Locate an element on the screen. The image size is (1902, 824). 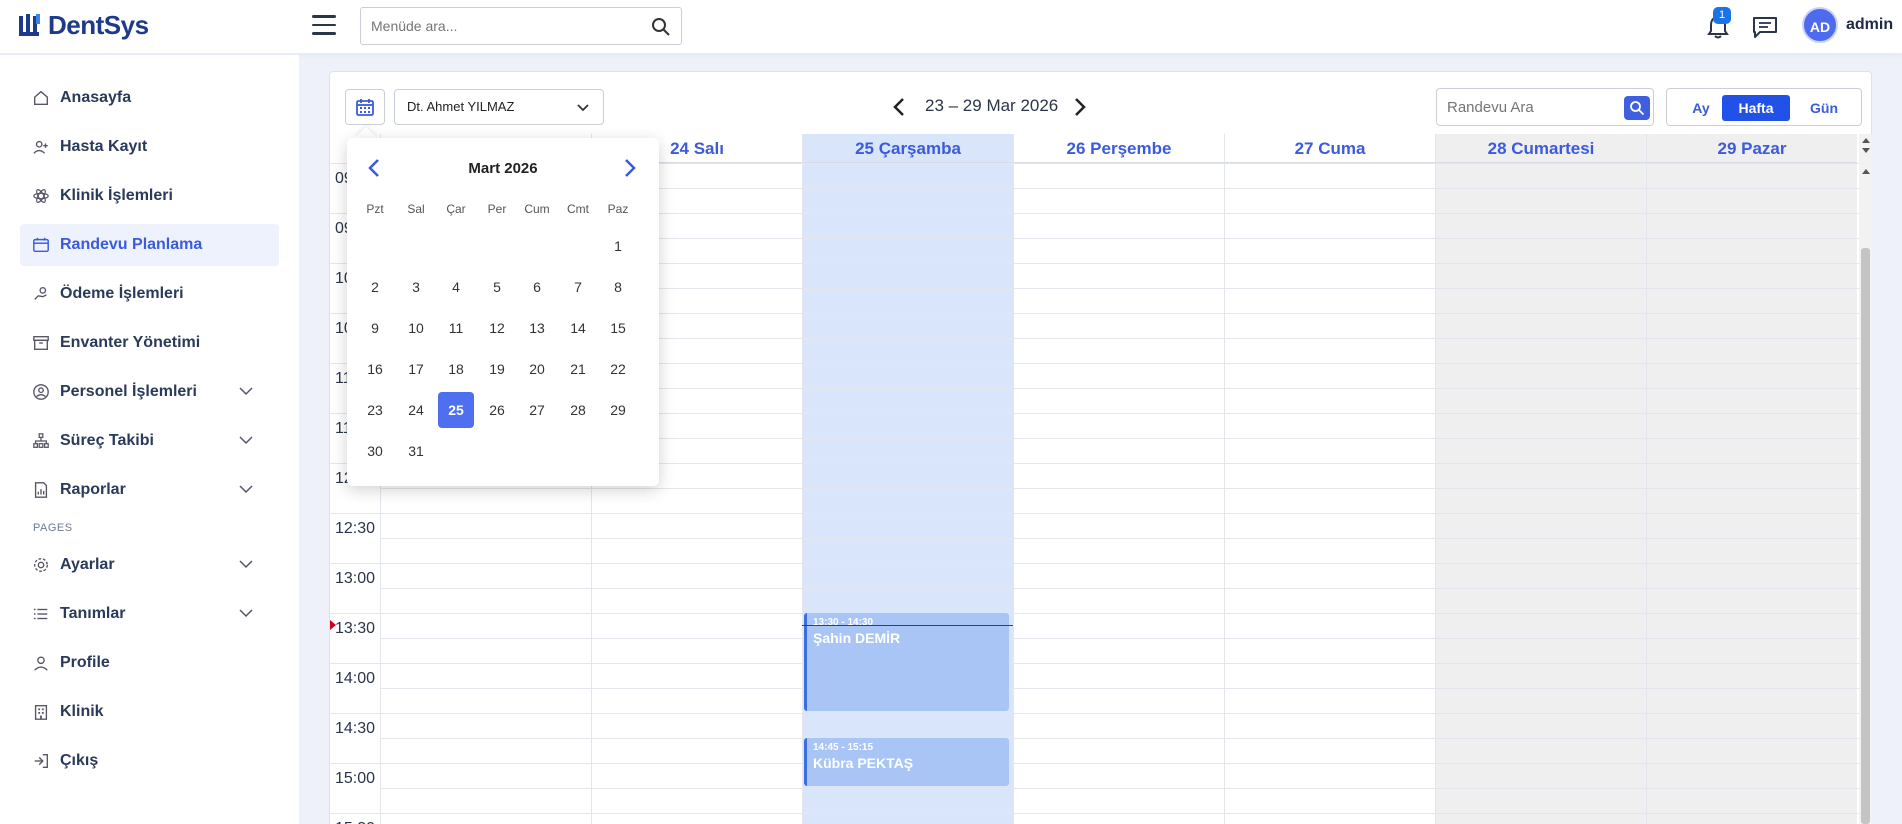
day-header: 28 Cumartesi is located at coordinates (1540, 148).